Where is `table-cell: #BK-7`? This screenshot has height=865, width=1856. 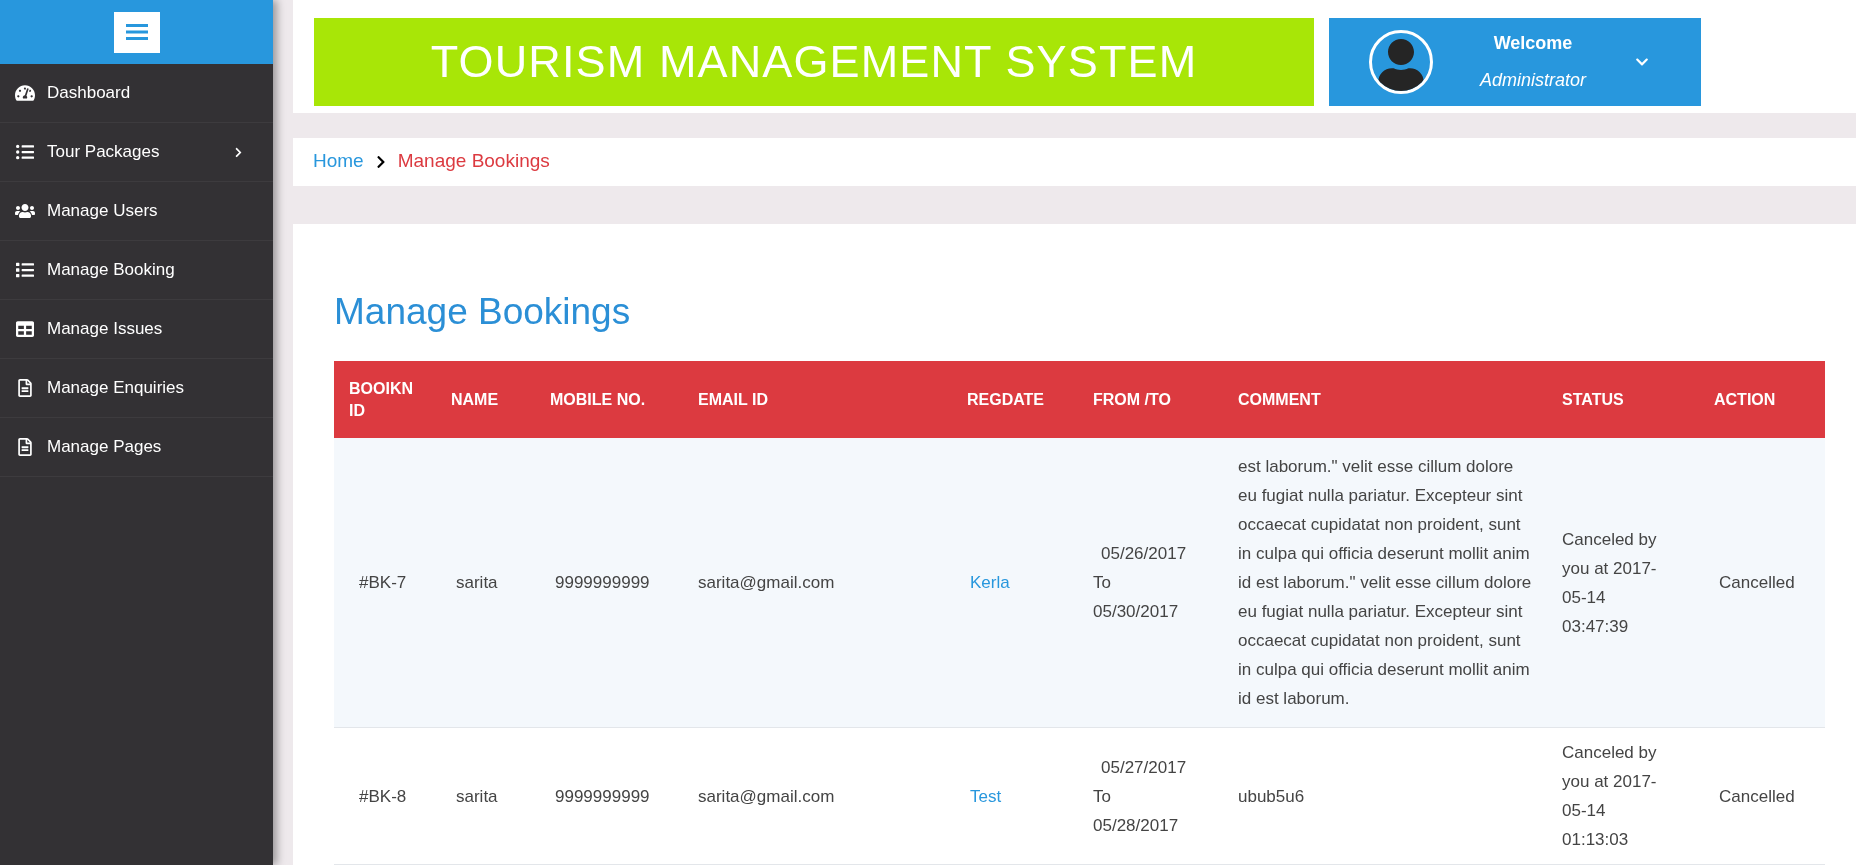 table-cell: #BK-7 is located at coordinates (383, 582).